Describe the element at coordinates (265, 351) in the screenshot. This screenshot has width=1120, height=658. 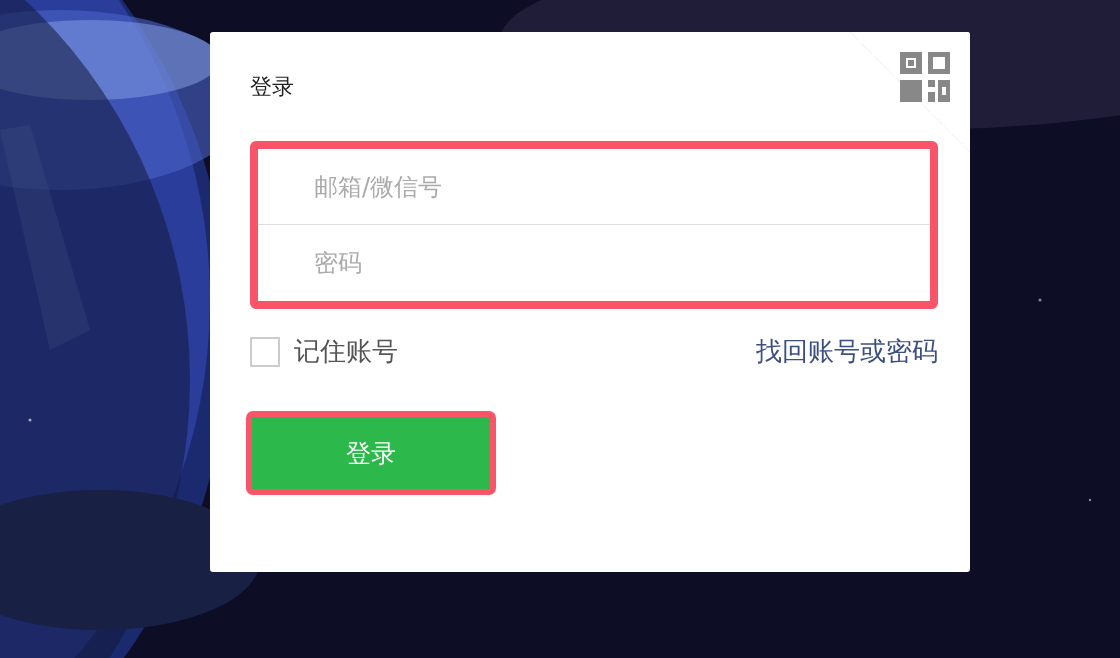
I see `remember-checkbox` at that location.